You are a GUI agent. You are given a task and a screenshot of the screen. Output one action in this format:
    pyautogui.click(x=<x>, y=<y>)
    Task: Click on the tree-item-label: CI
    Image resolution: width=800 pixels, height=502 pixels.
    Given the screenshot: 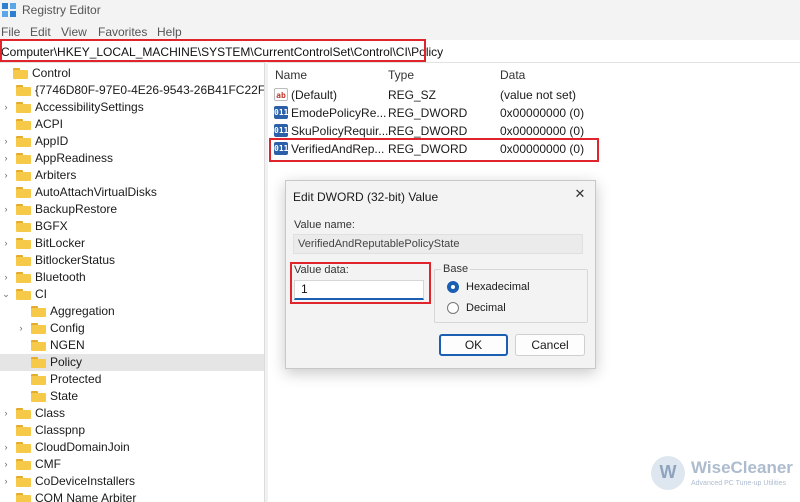 What is the action you would take?
    pyautogui.click(x=41, y=294)
    